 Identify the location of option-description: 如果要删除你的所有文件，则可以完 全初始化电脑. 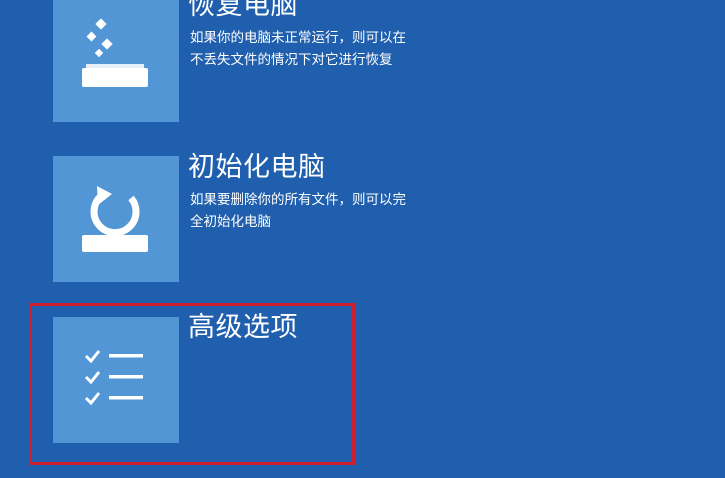
(298, 211).